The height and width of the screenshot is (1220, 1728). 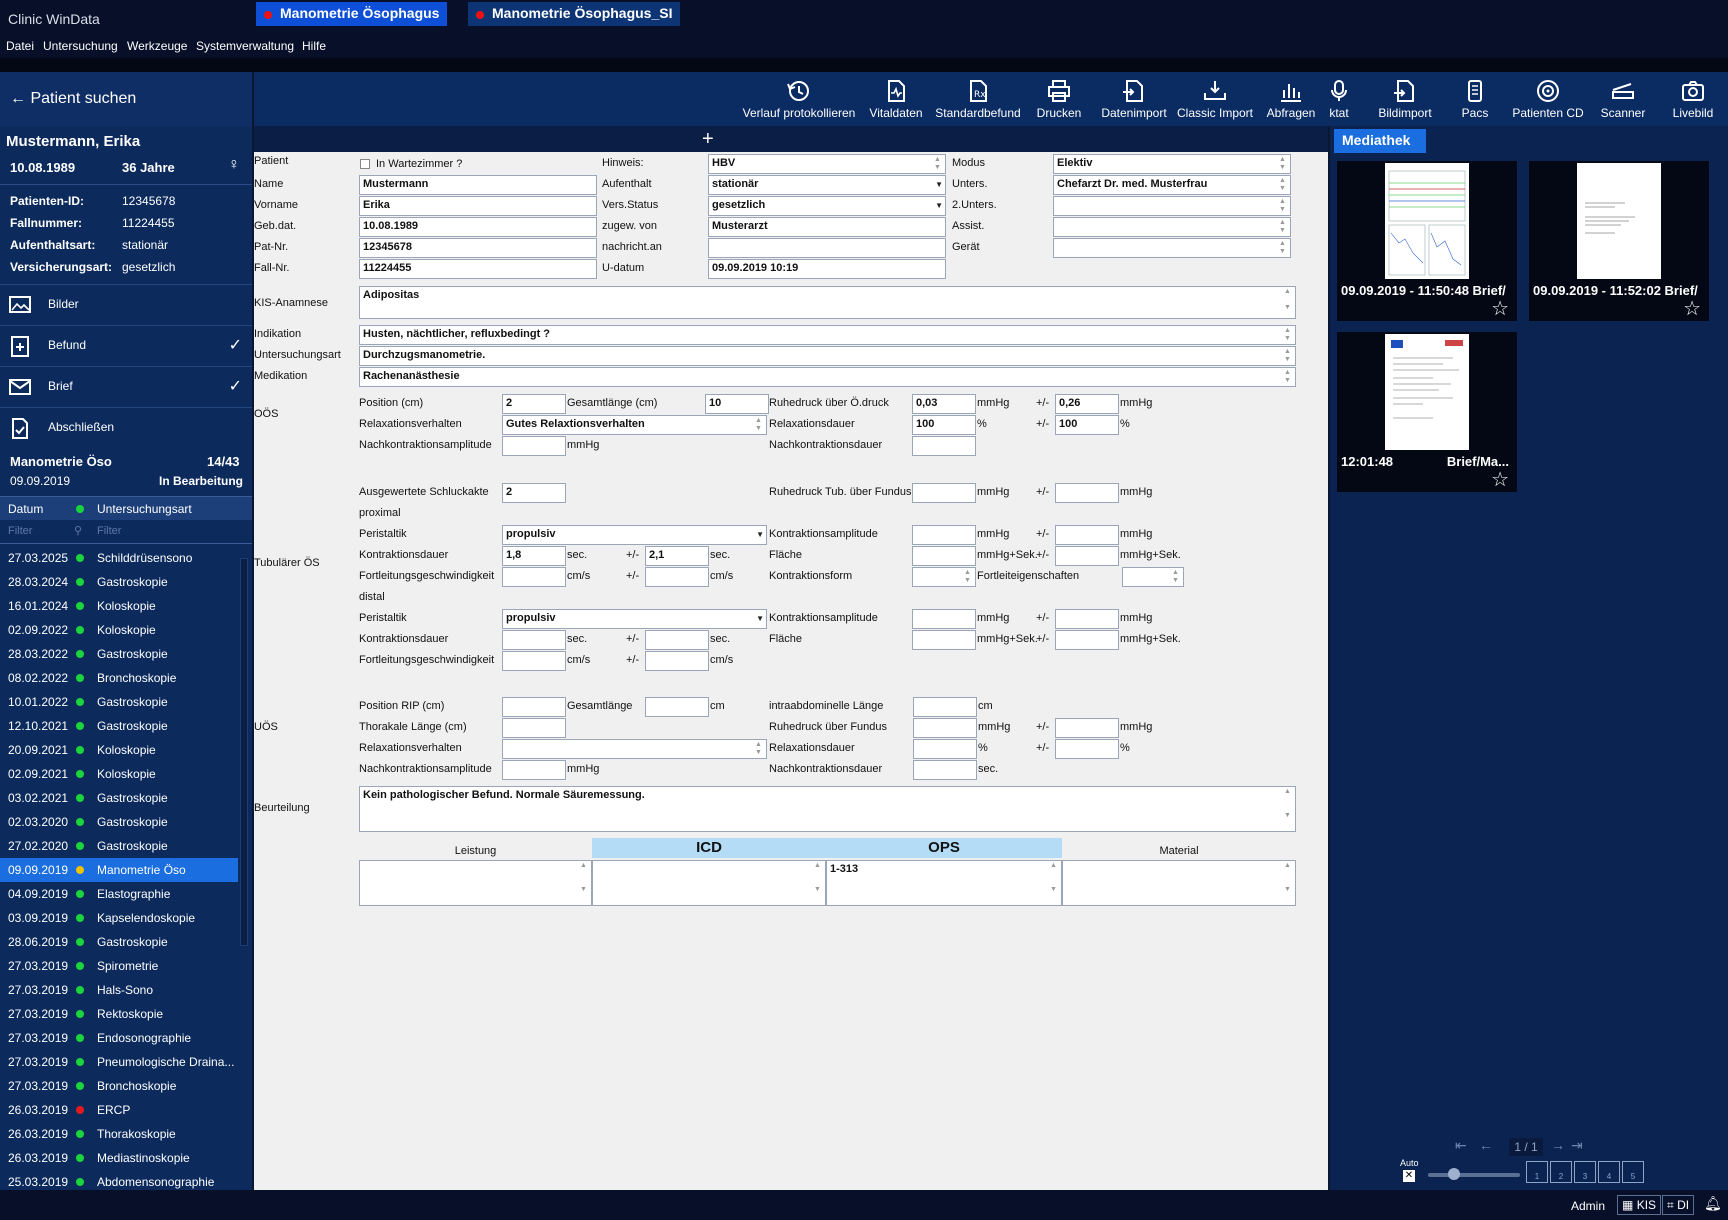 I want to click on uos-relaxdauer-pm-field, so click(x=1087, y=749).